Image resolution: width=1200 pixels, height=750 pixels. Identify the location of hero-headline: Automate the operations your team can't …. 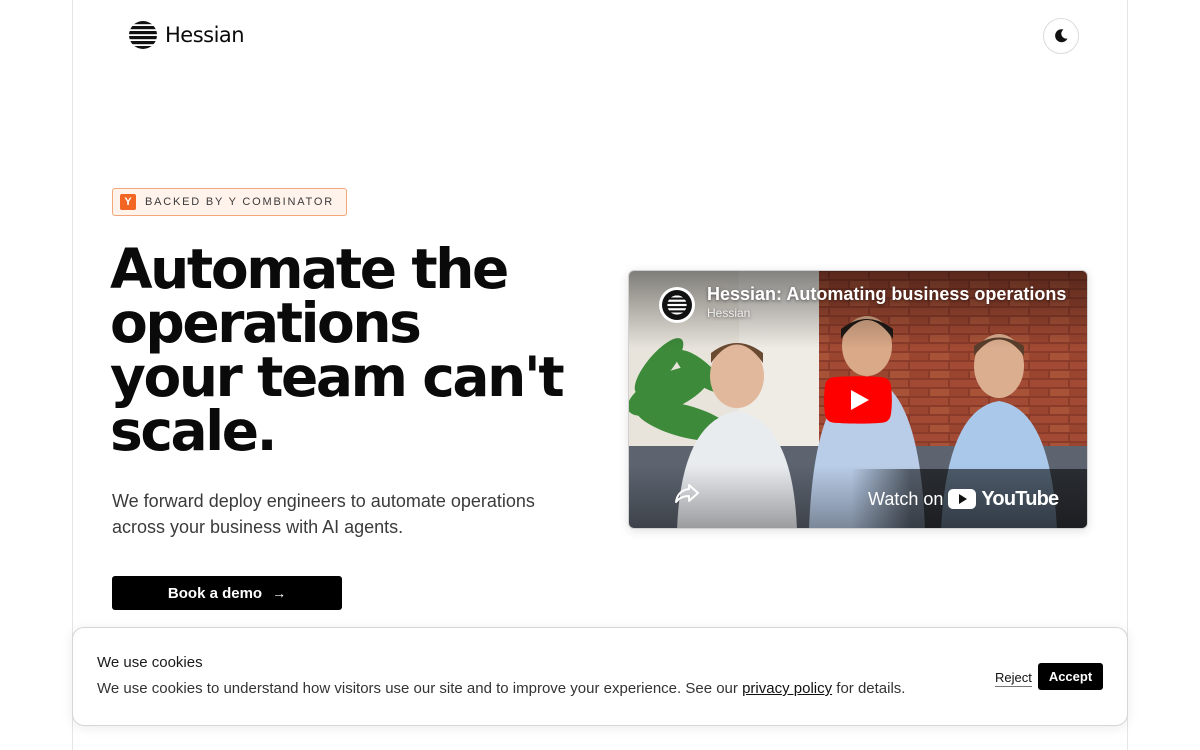
(350, 350).